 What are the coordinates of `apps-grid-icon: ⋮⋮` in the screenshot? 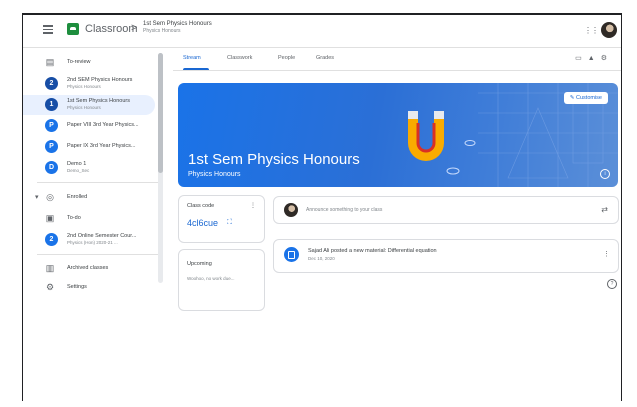 It's located at (591, 30).